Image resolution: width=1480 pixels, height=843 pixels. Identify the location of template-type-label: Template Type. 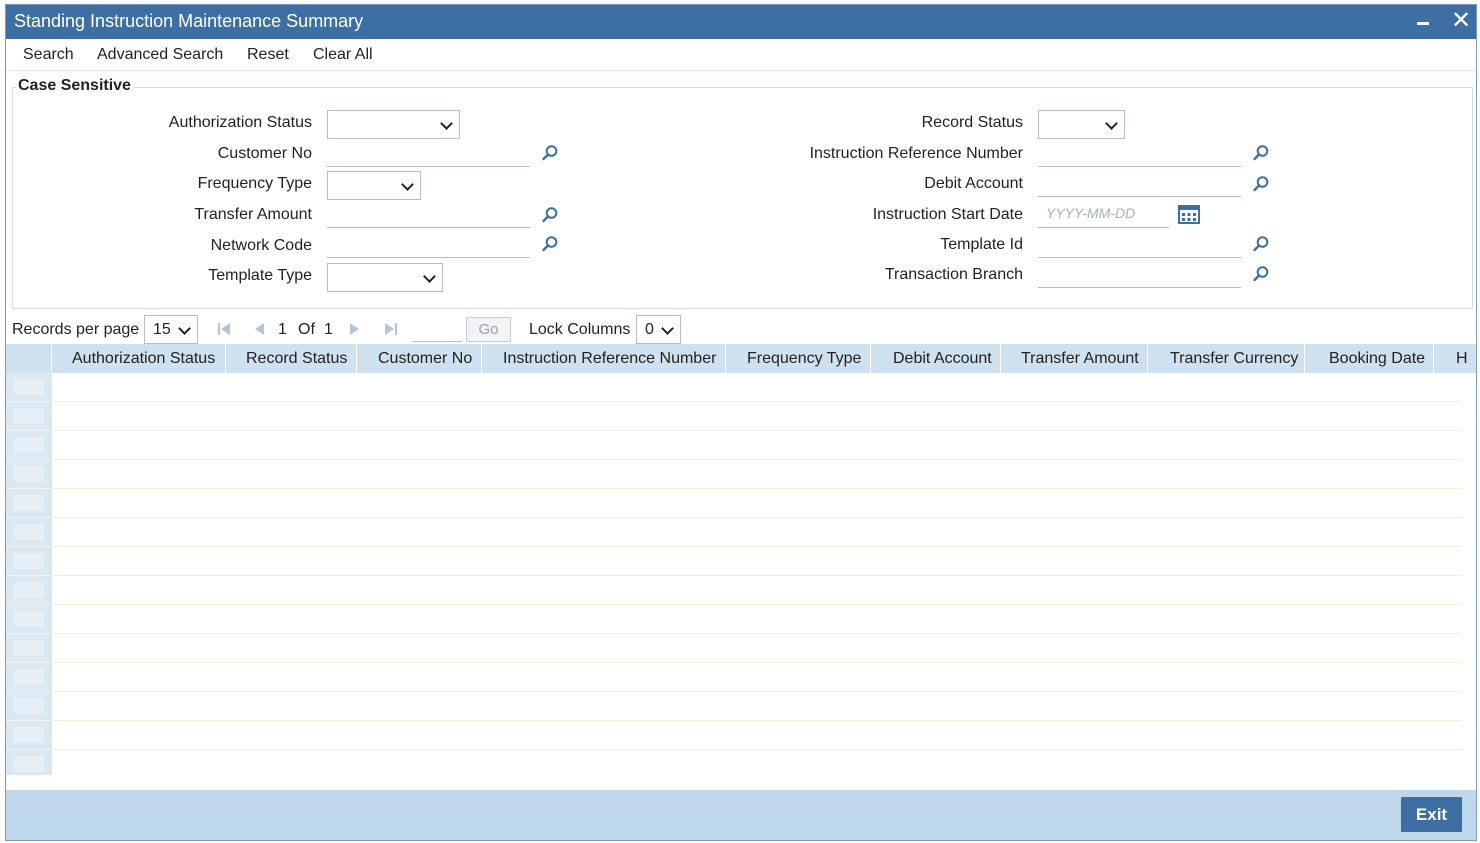
(260, 275).